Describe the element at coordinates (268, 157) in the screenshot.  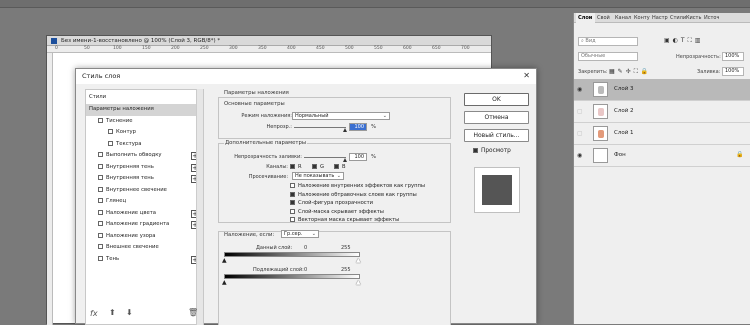
I see `fill-opacity-label: Непрозрачность заливки:` at that location.